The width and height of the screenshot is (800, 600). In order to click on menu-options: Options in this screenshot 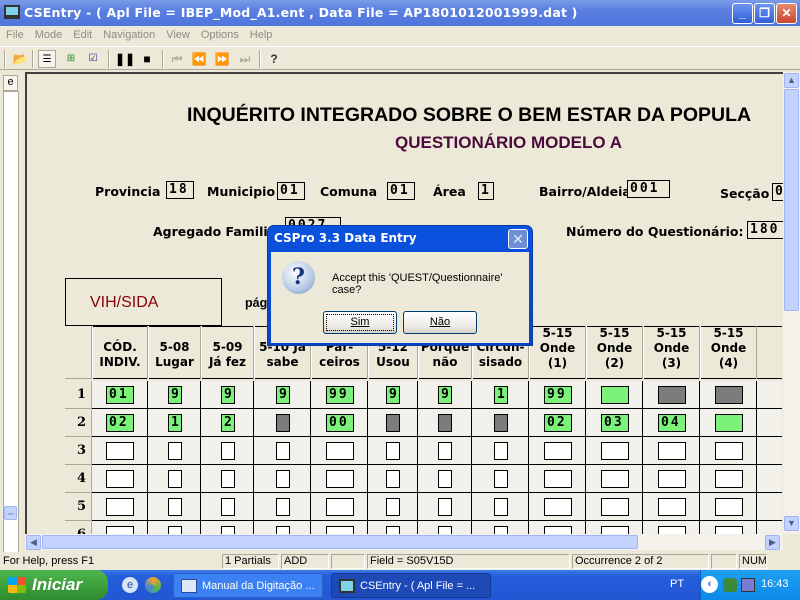, I will do `click(219, 33)`.